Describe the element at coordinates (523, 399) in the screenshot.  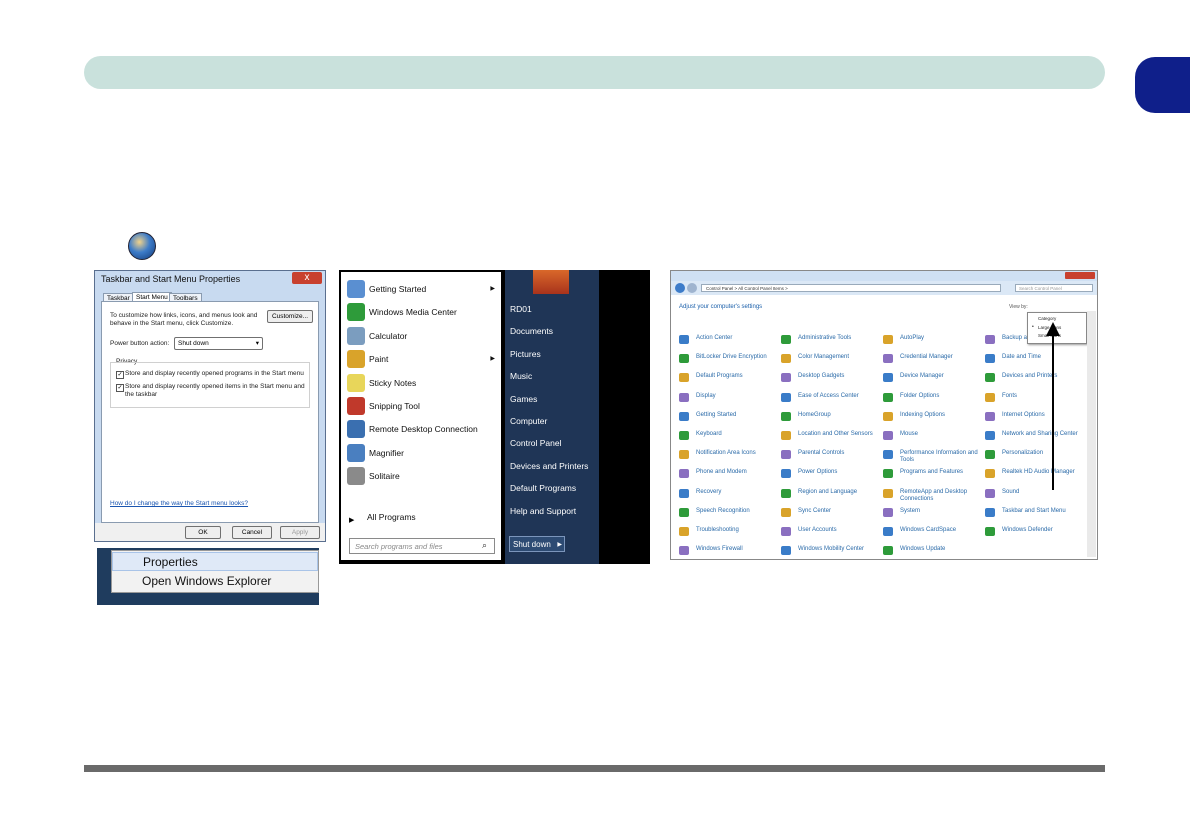
I see `place-item: Games` at that location.